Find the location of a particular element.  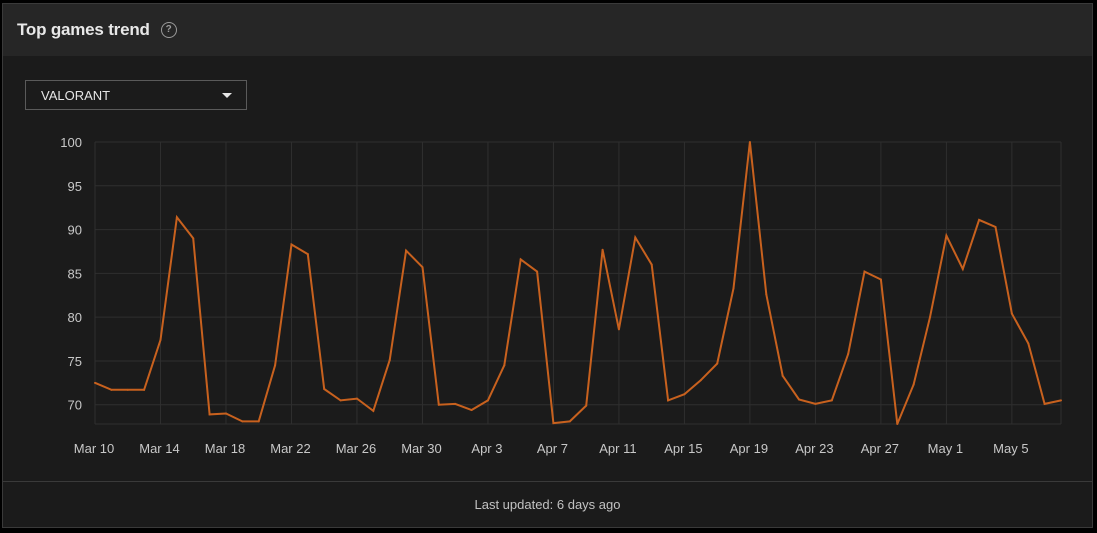

x-tick-label: Mar 18 is located at coordinates (225, 448).